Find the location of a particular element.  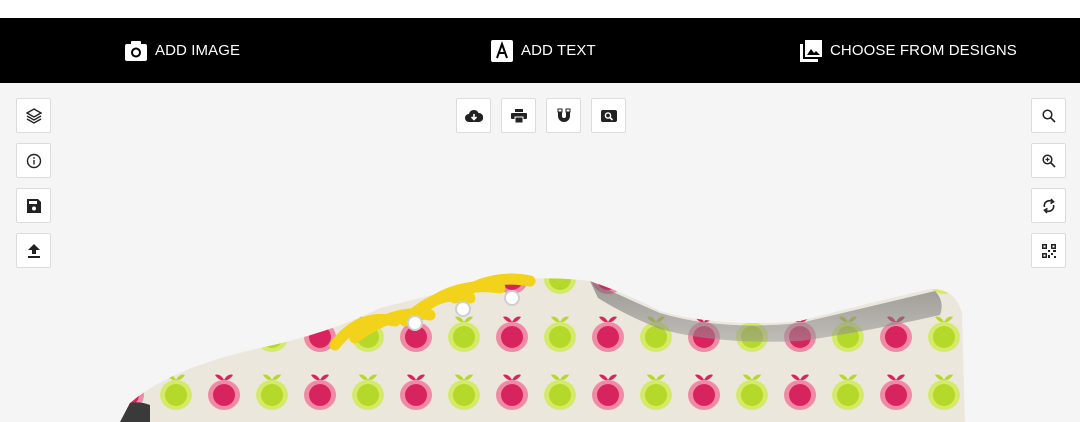

preview-search-icon is located at coordinates (608, 115).